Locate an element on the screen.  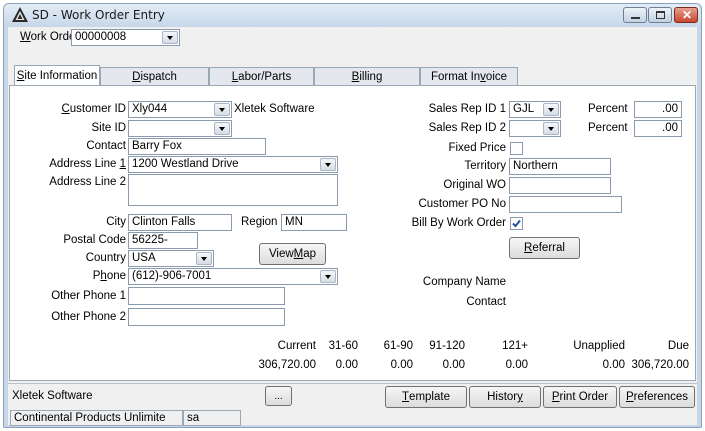
region-label: Region is located at coordinates (259, 222).